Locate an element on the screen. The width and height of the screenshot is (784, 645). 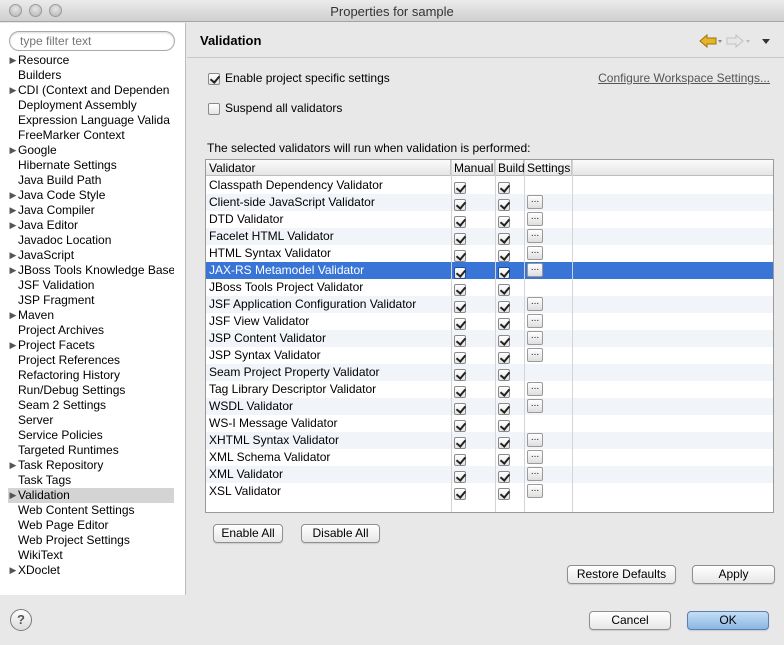
sidebar-item: Project References is located at coordinates (91, 360).